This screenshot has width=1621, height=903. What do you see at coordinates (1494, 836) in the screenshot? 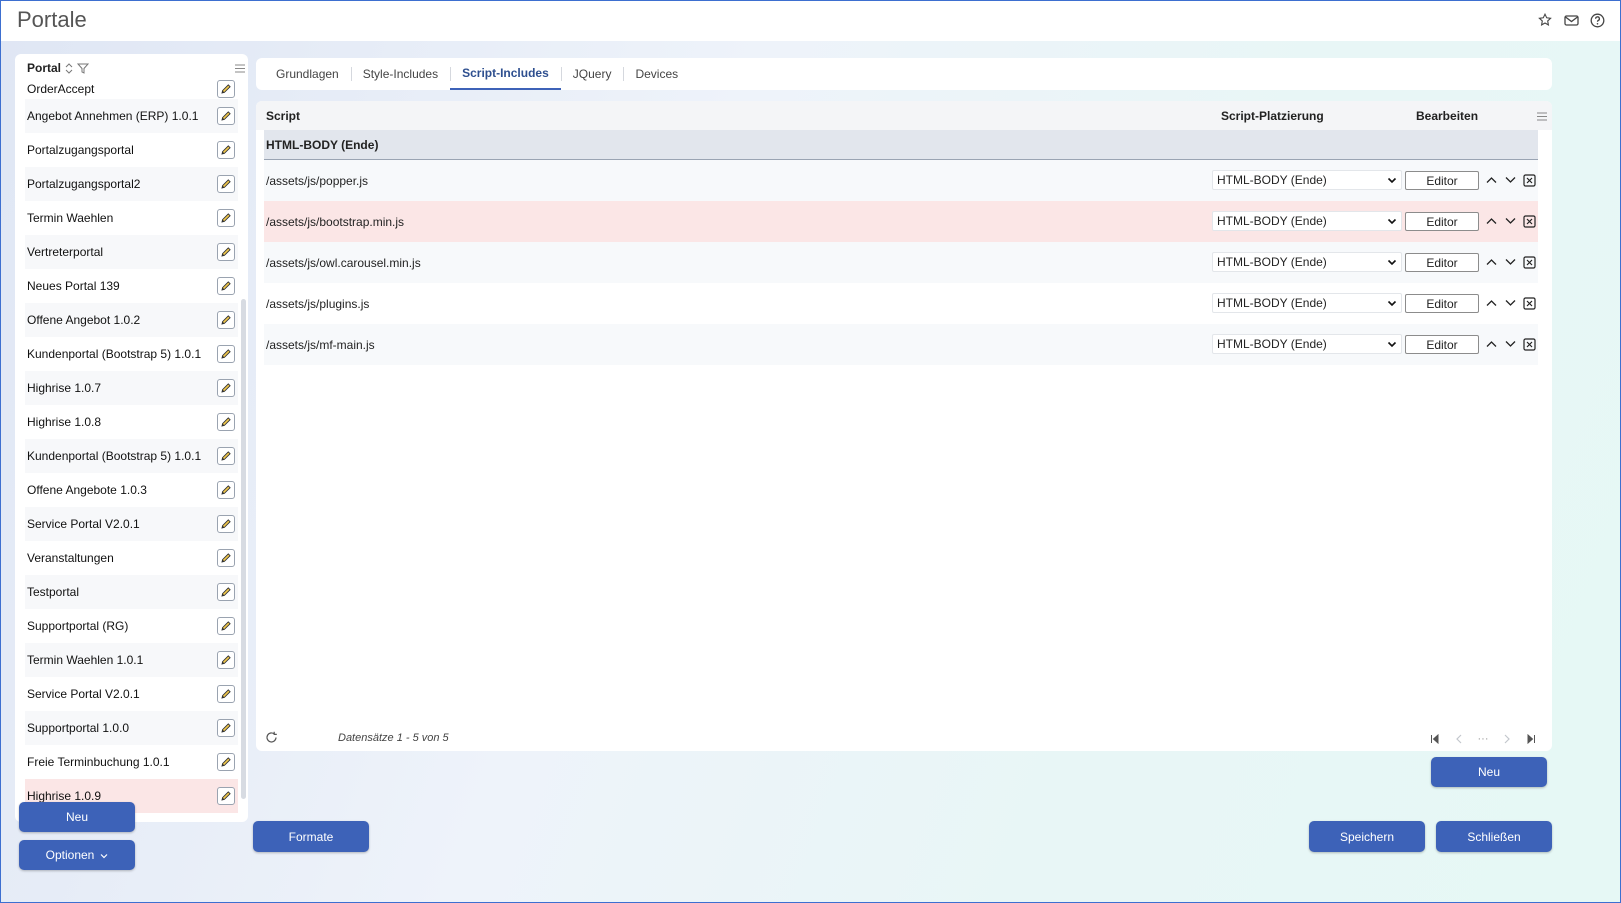
I see `close-button: Schließen` at bounding box center [1494, 836].